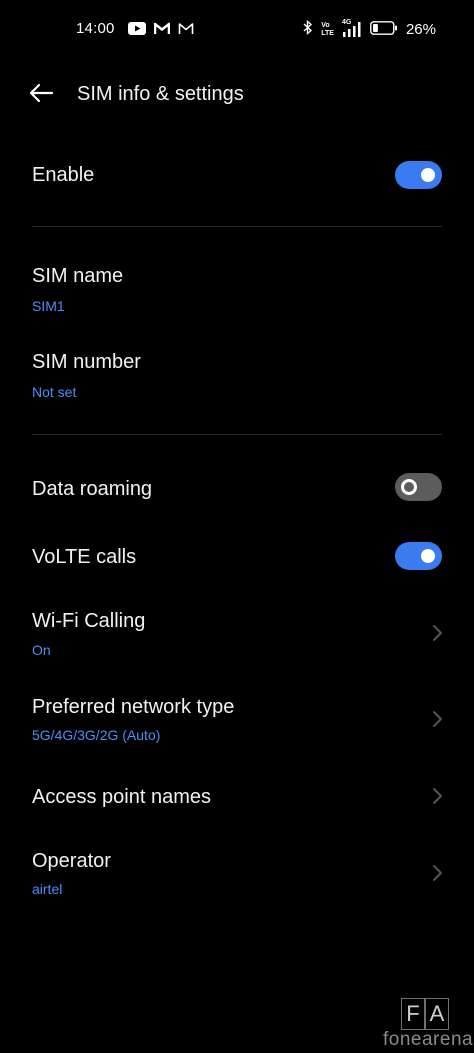 Image resolution: width=474 pixels, height=1053 pixels. I want to click on sim-name-setting: SIM name SIM1, so click(237, 286).